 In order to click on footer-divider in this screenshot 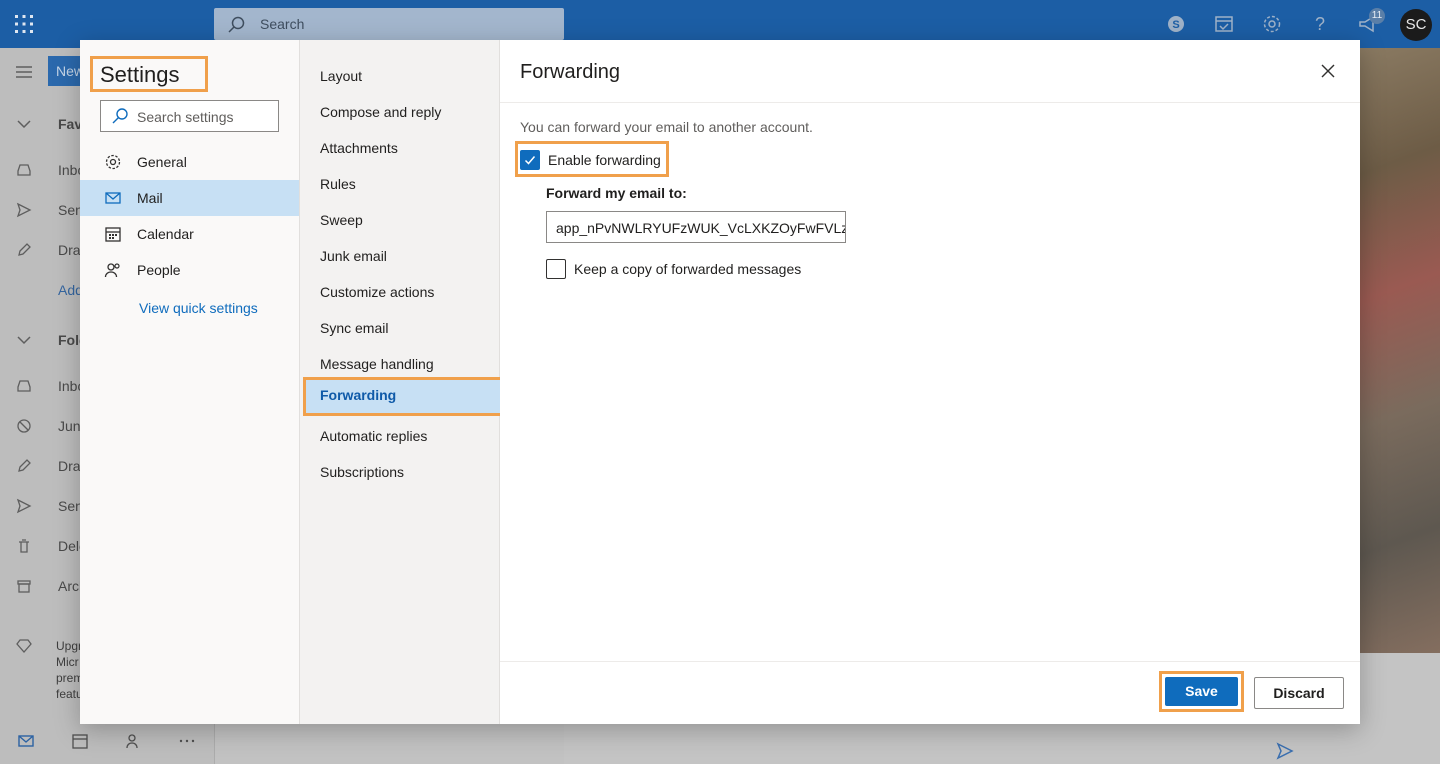, I will do `click(930, 661)`.